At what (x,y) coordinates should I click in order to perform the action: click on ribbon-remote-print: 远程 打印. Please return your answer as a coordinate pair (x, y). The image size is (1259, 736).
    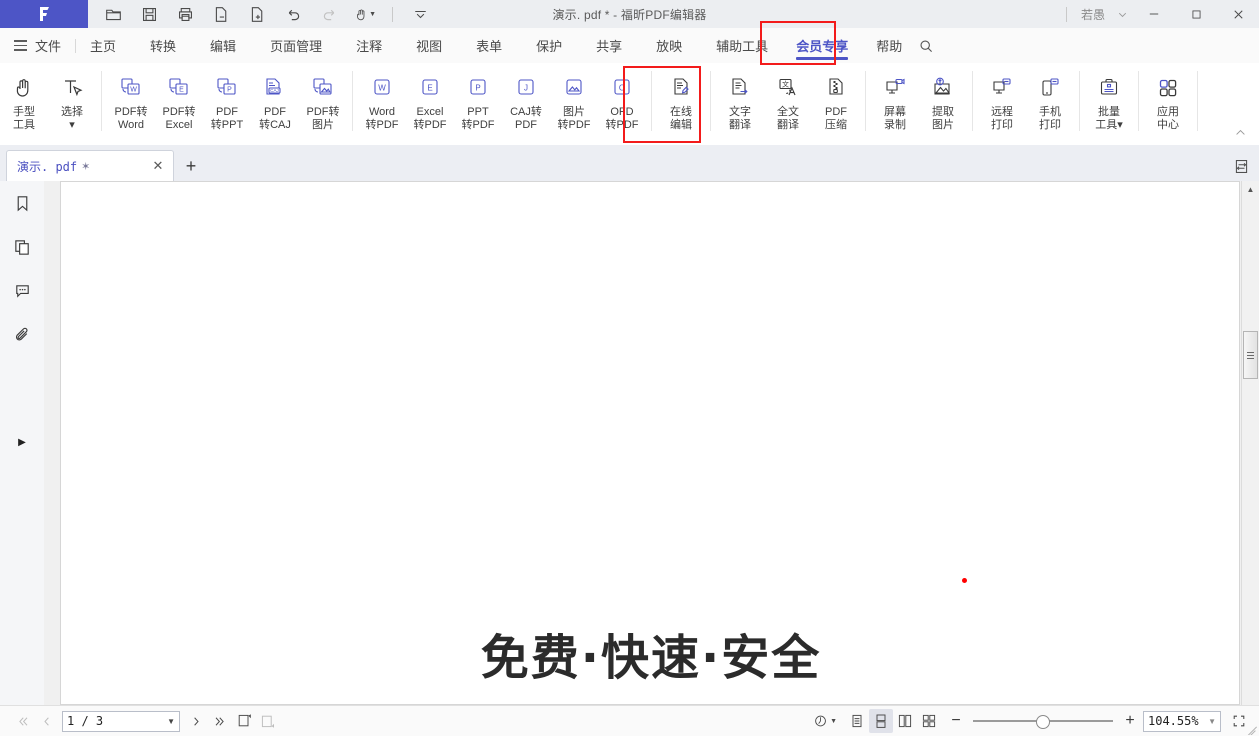
    Looking at the image, I should click on (1002, 99).